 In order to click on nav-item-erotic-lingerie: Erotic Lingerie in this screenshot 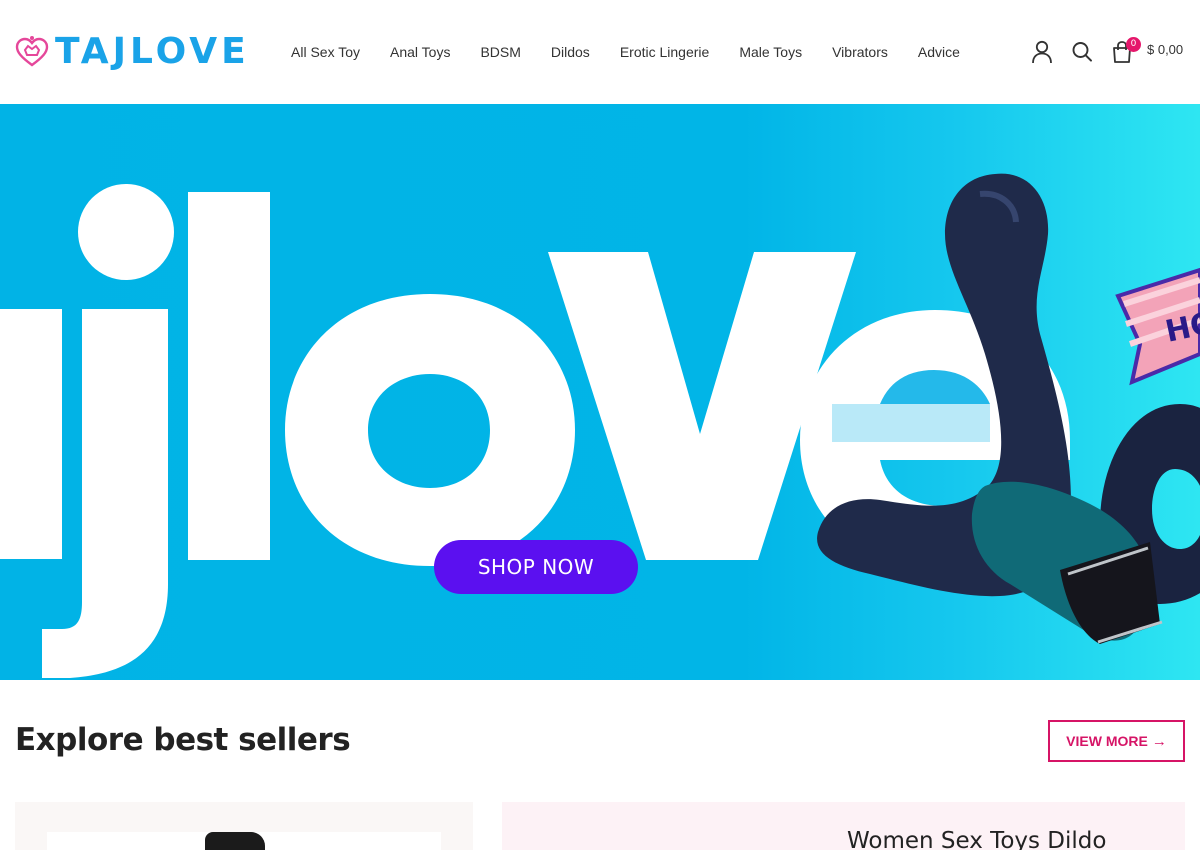, I will do `click(665, 52)`.